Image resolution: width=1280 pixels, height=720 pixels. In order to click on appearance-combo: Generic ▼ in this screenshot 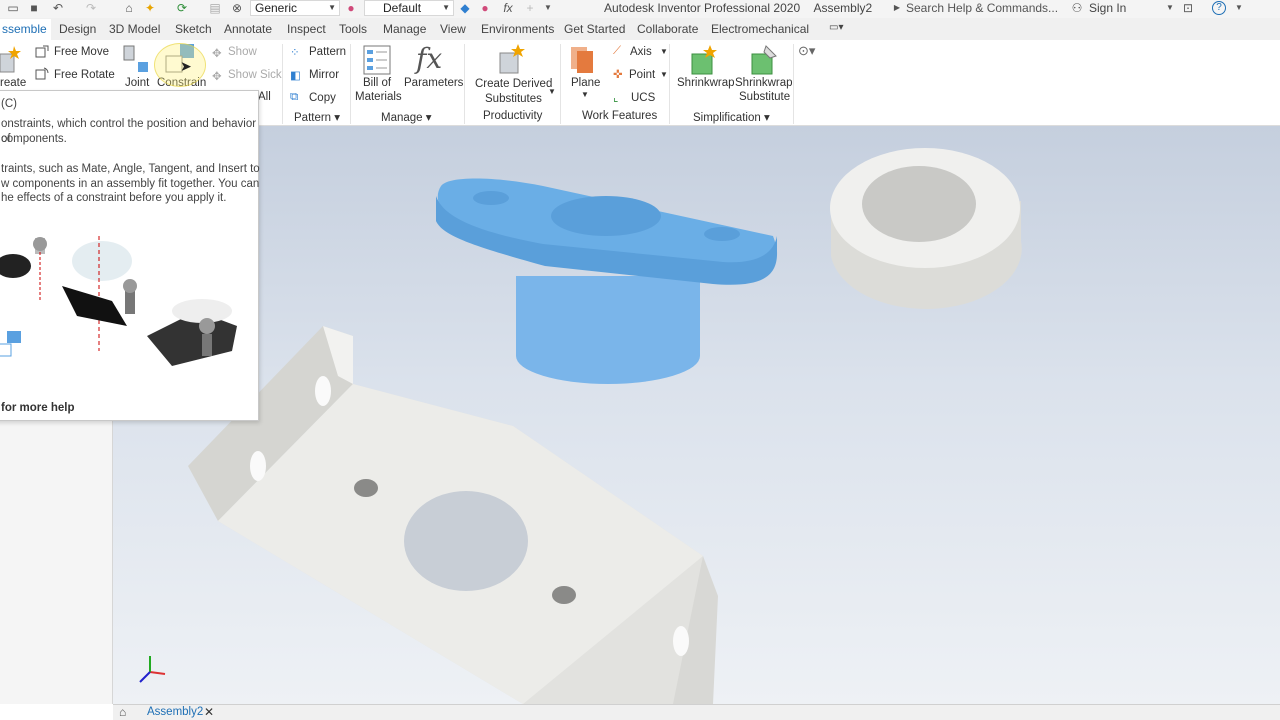, I will do `click(295, 8)`.